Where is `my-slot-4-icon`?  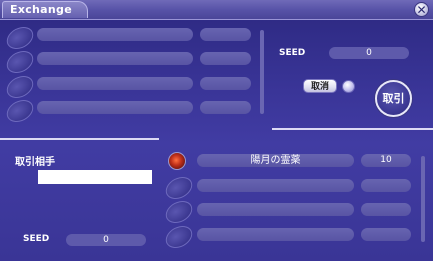 my-slot-4-icon is located at coordinates (20, 111).